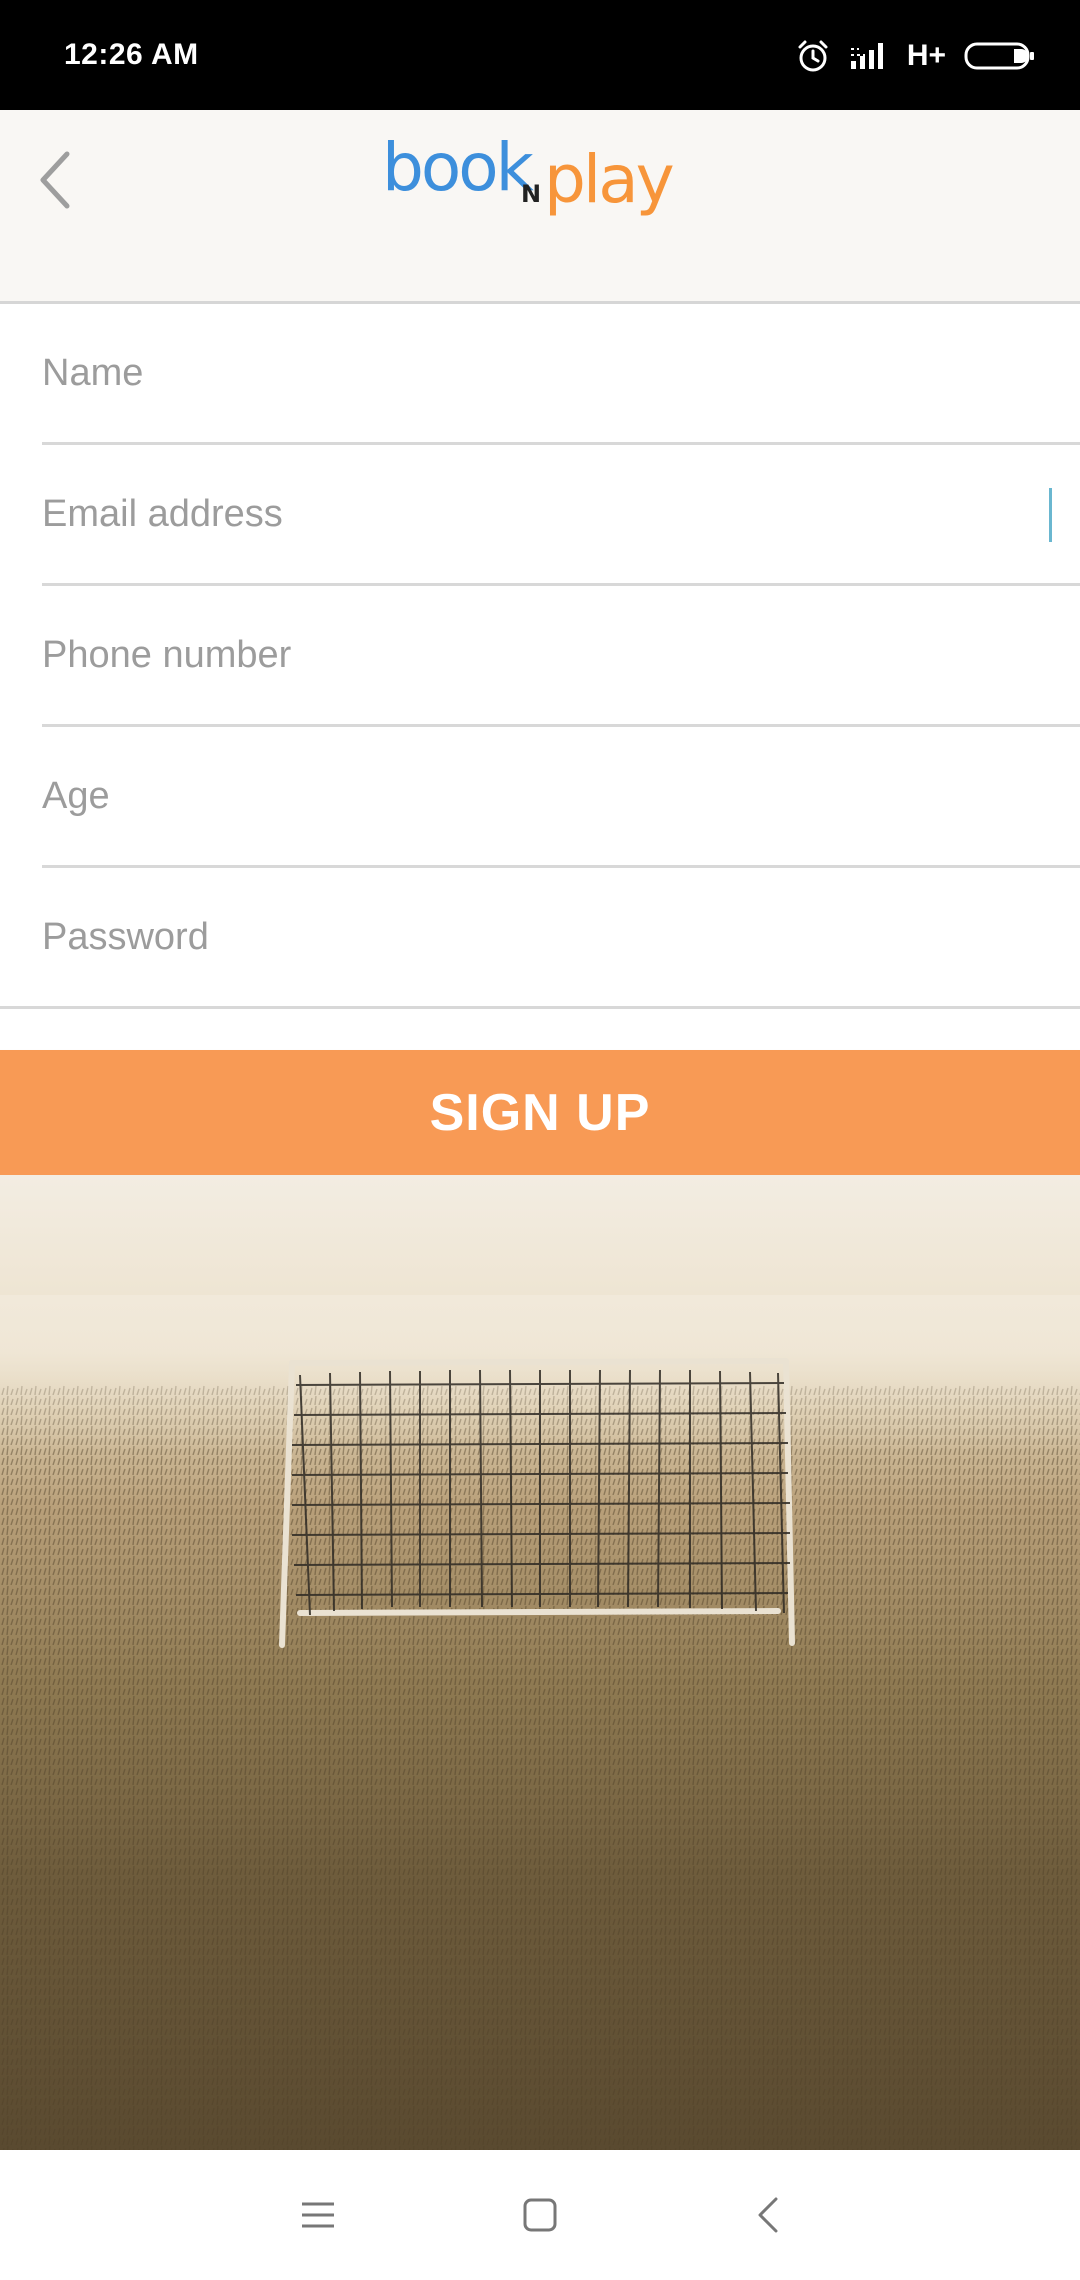  What do you see at coordinates (1000, 56) in the screenshot?
I see `battery-icon` at bounding box center [1000, 56].